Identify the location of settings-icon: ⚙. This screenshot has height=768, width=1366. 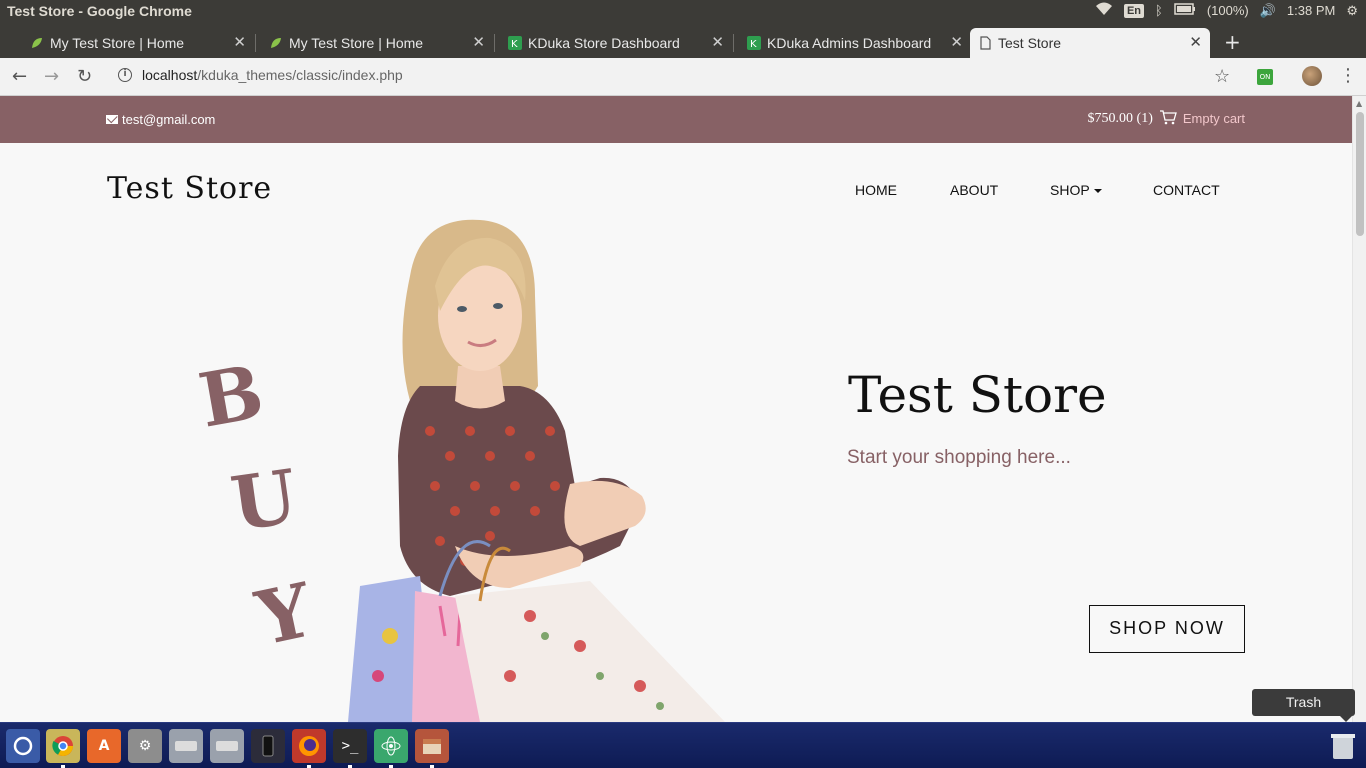
(145, 746).